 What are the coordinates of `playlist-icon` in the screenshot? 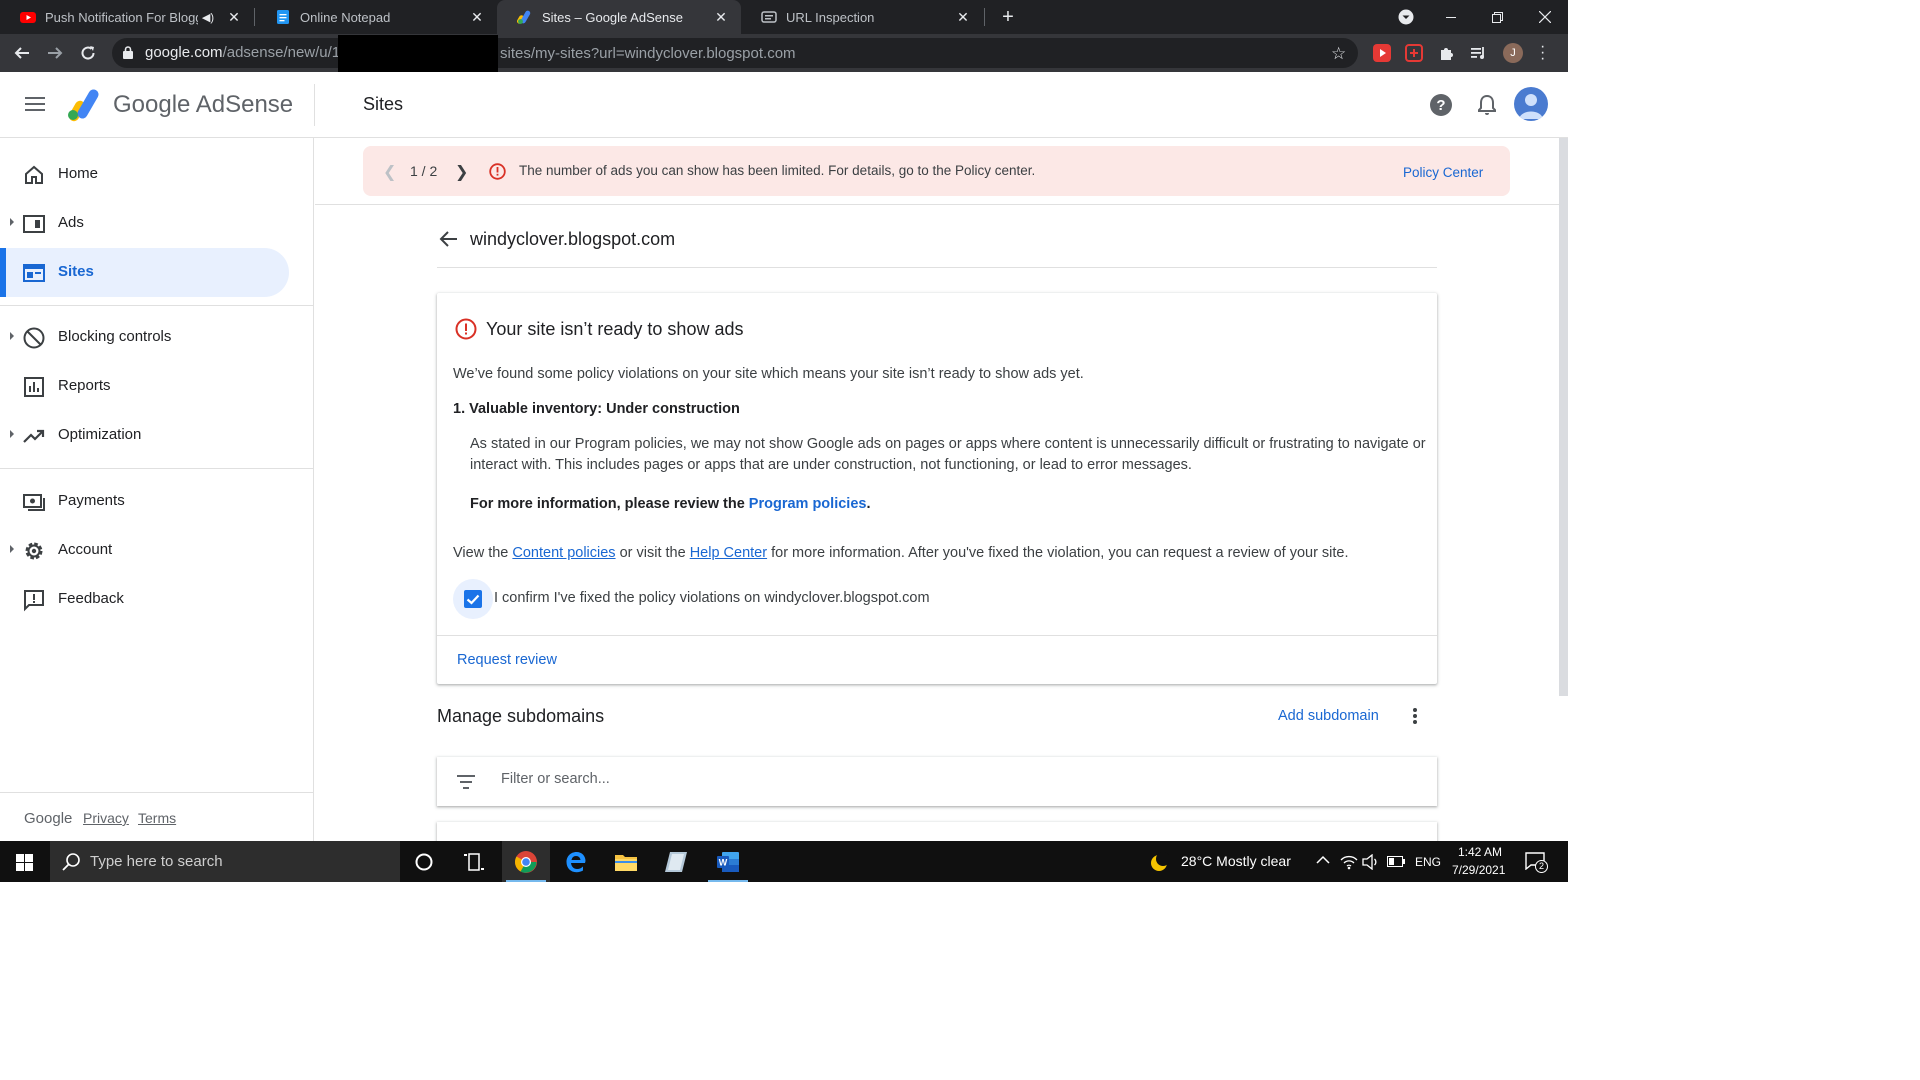 It's located at (1477, 53).